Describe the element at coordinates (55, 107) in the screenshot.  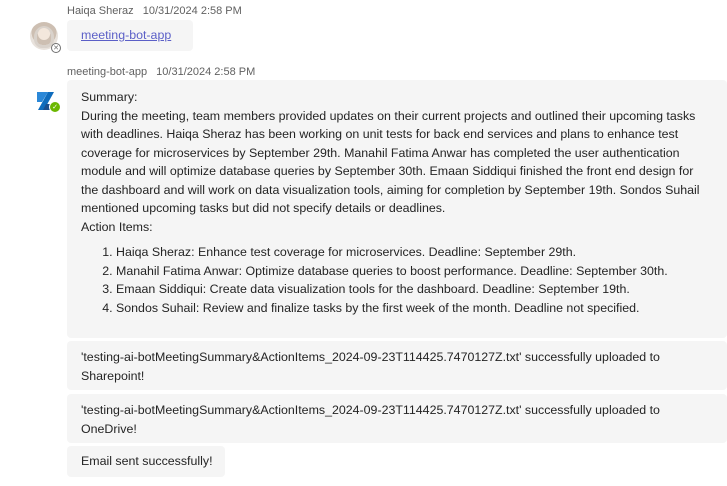
I see `available-status-icon: ✓` at that location.